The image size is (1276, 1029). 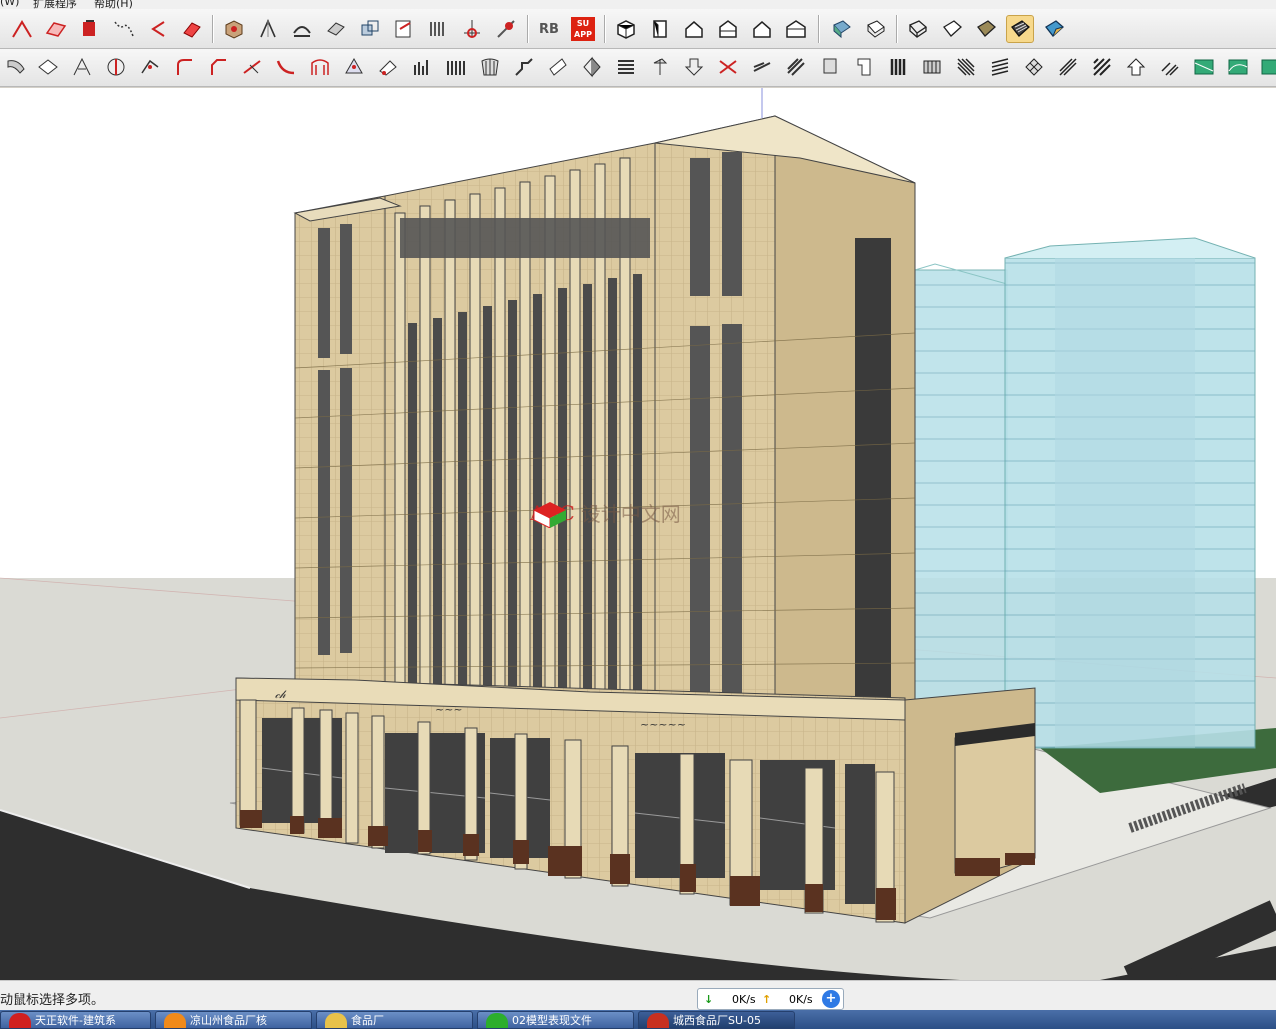 I want to click on extend-tool-icon, so click(x=252, y=67).